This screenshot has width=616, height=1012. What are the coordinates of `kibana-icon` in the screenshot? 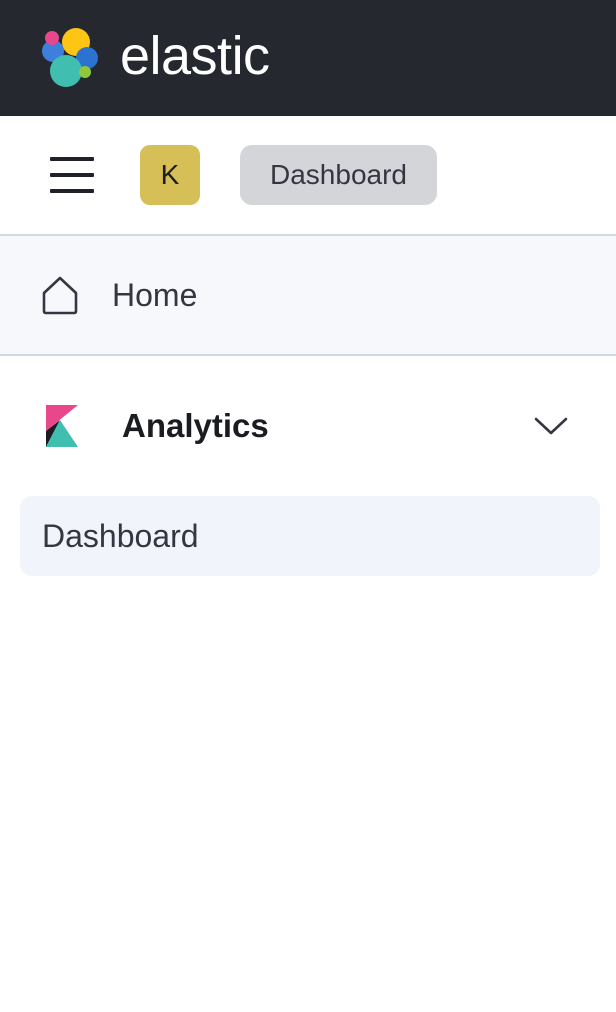 It's located at (62, 426).